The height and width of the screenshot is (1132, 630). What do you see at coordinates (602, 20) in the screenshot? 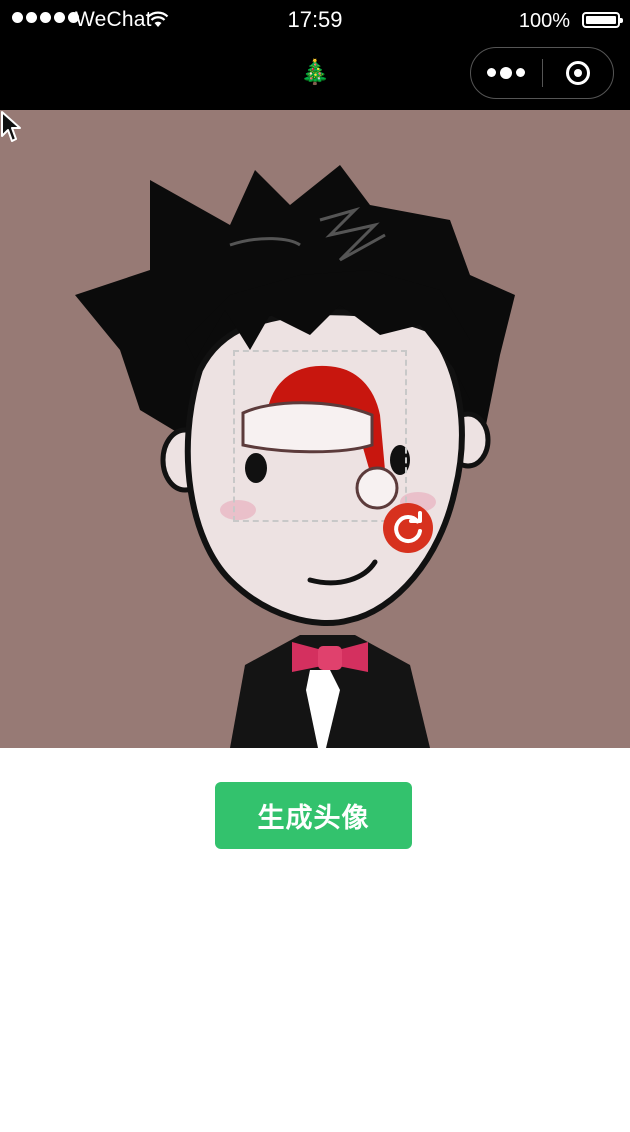
I see `battery-icon` at bounding box center [602, 20].